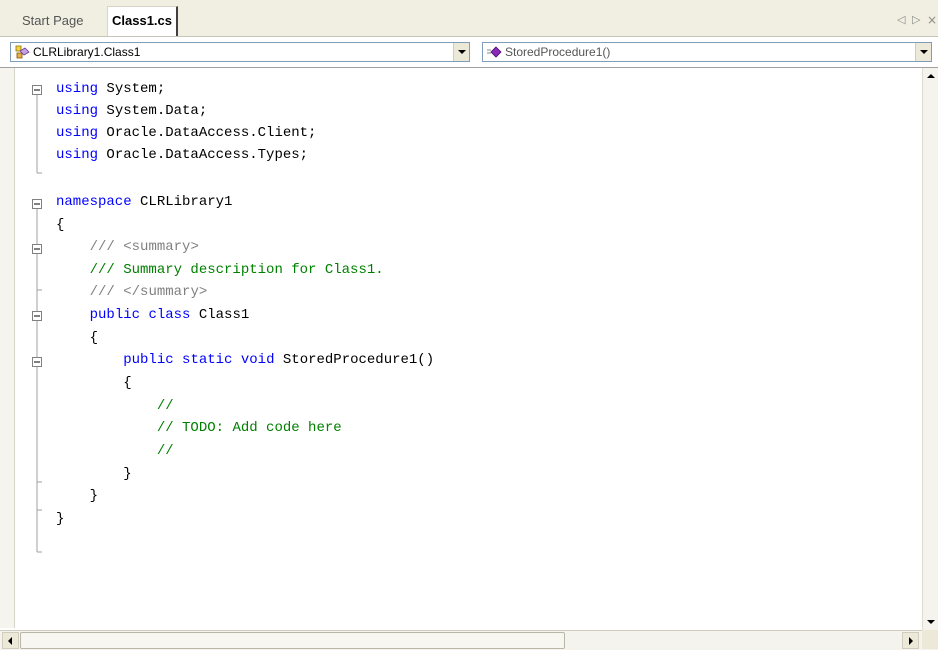 This screenshot has width=938, height=650. I want to click on scroll-left-button, so click(10, 640).